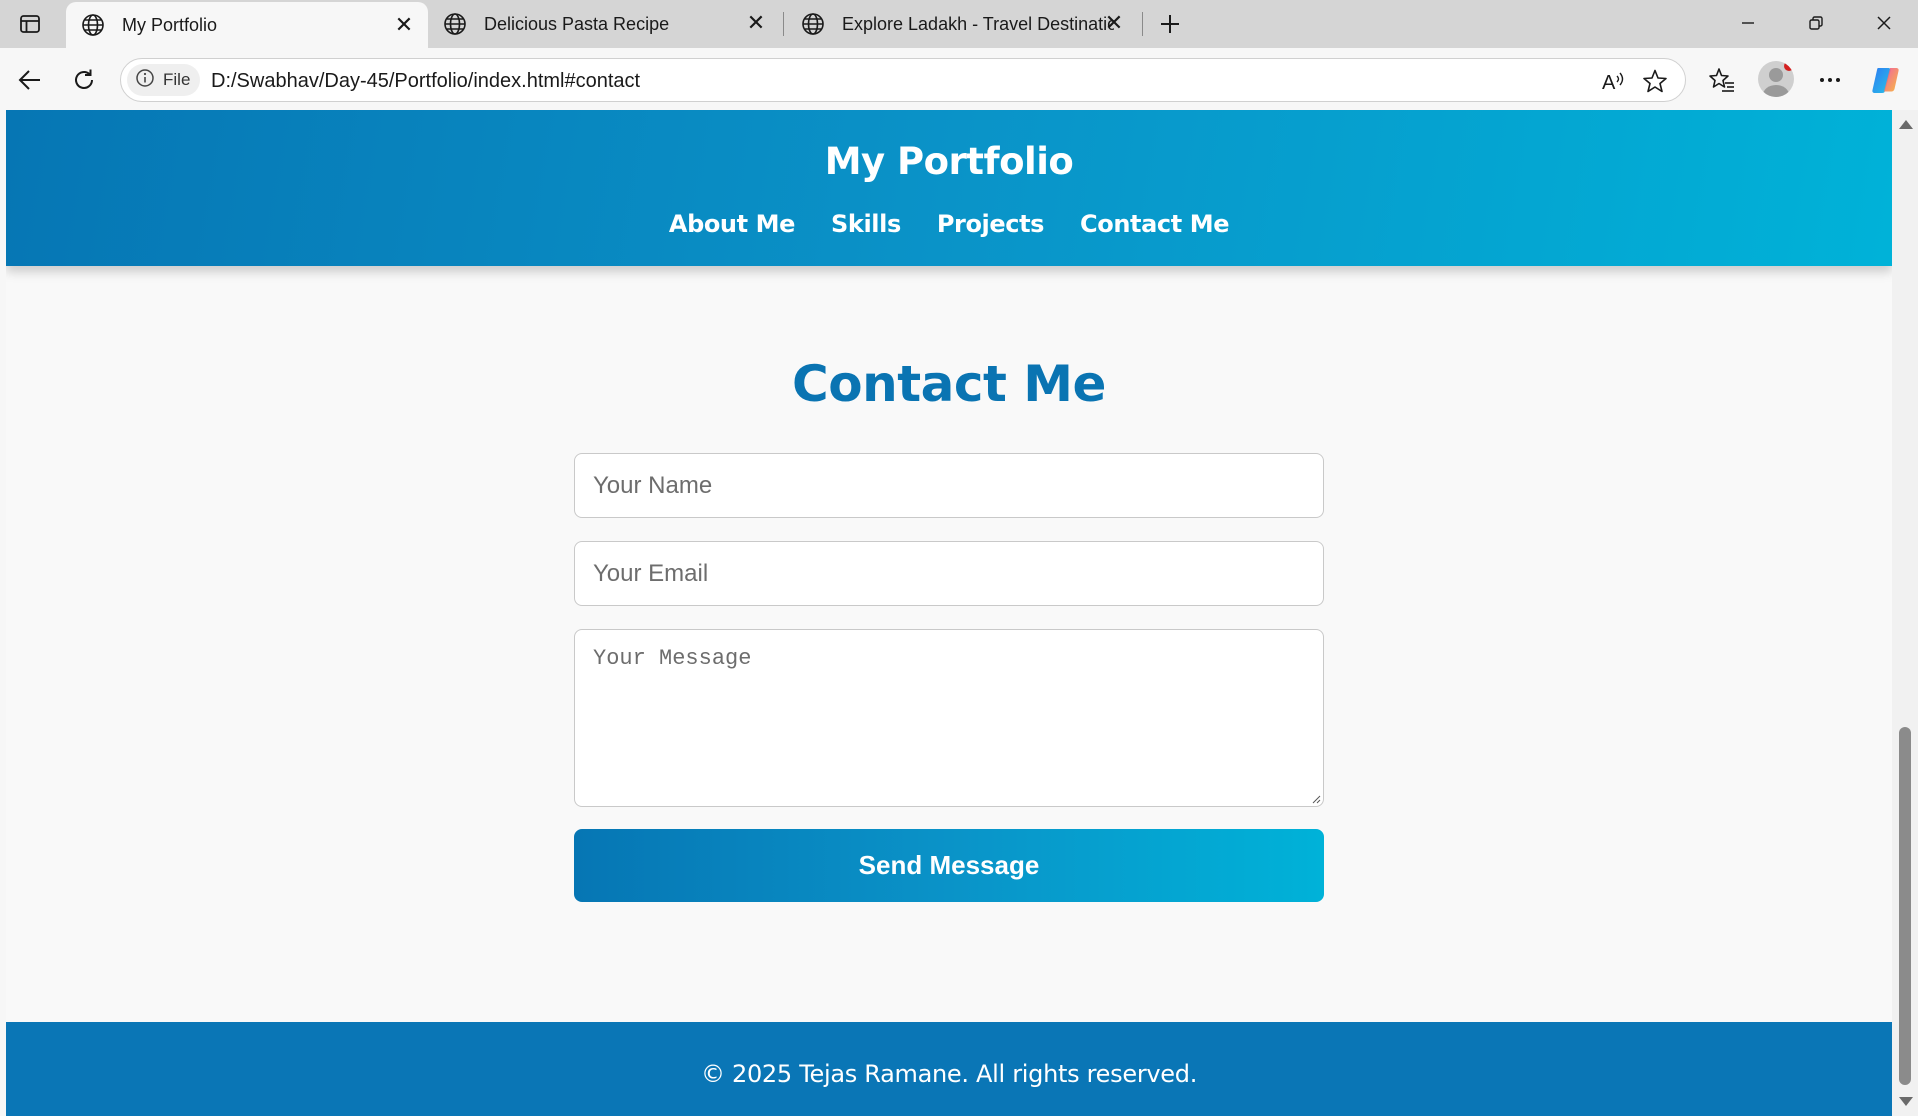 The width and height of the screenshot is (1918, 1116). I want to click on message-field-wrapper, so click(949, 718).